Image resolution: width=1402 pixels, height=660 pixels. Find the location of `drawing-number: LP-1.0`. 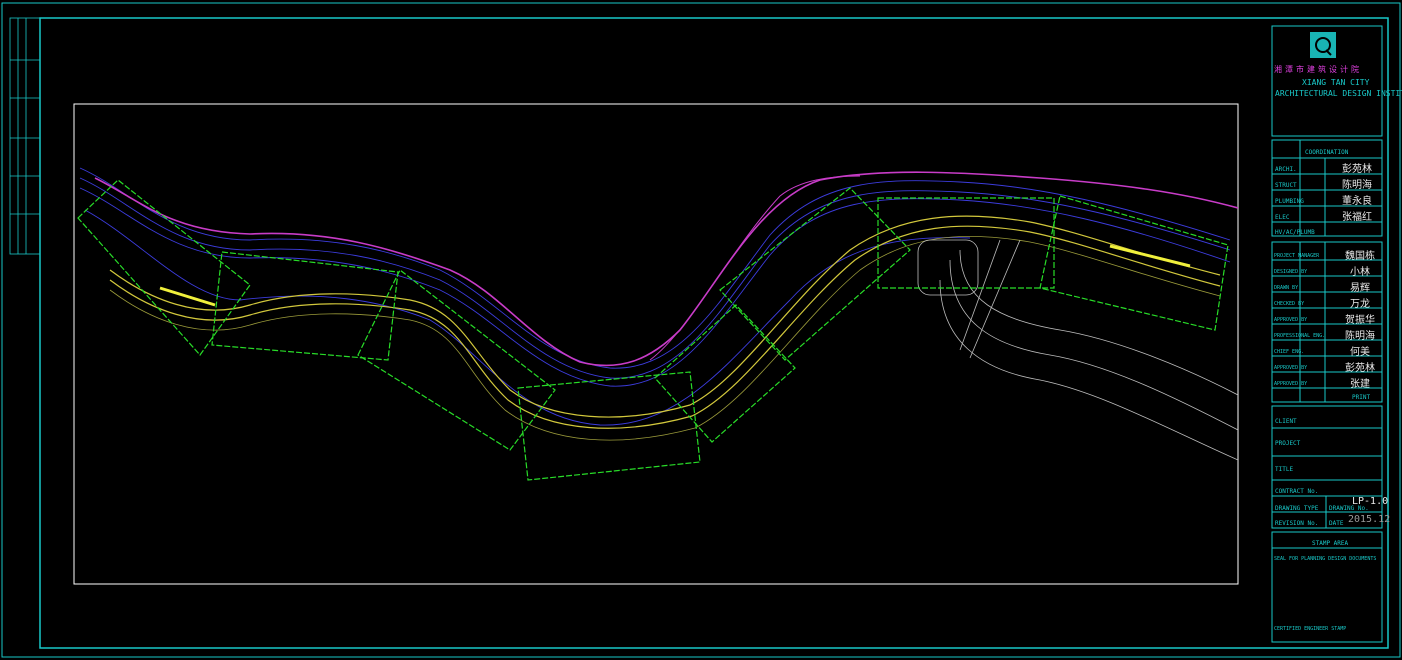

drawing-number: LP-1.0 is located at coordinates (1370, 501).